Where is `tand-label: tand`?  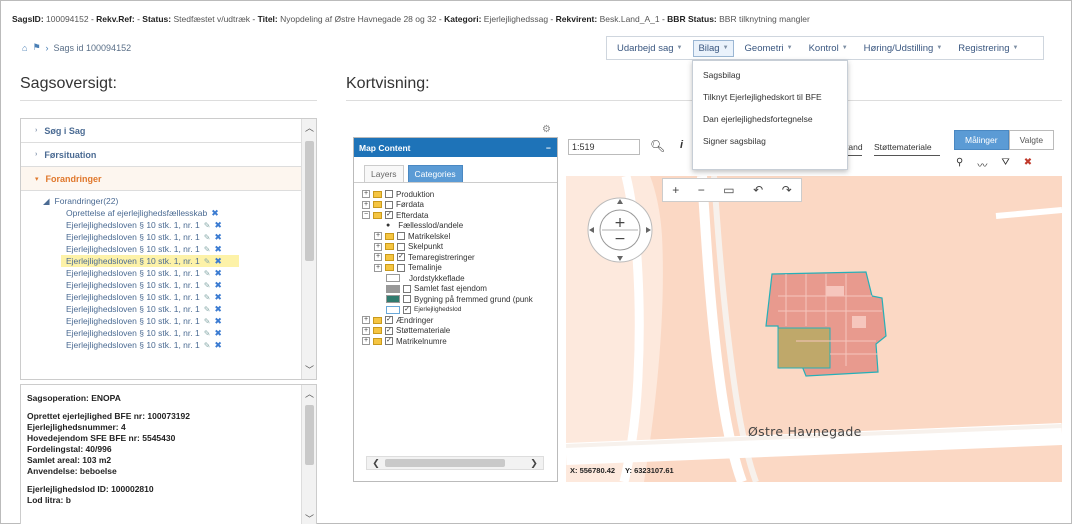 tand-label: tand is located at coordinates (854, 147).